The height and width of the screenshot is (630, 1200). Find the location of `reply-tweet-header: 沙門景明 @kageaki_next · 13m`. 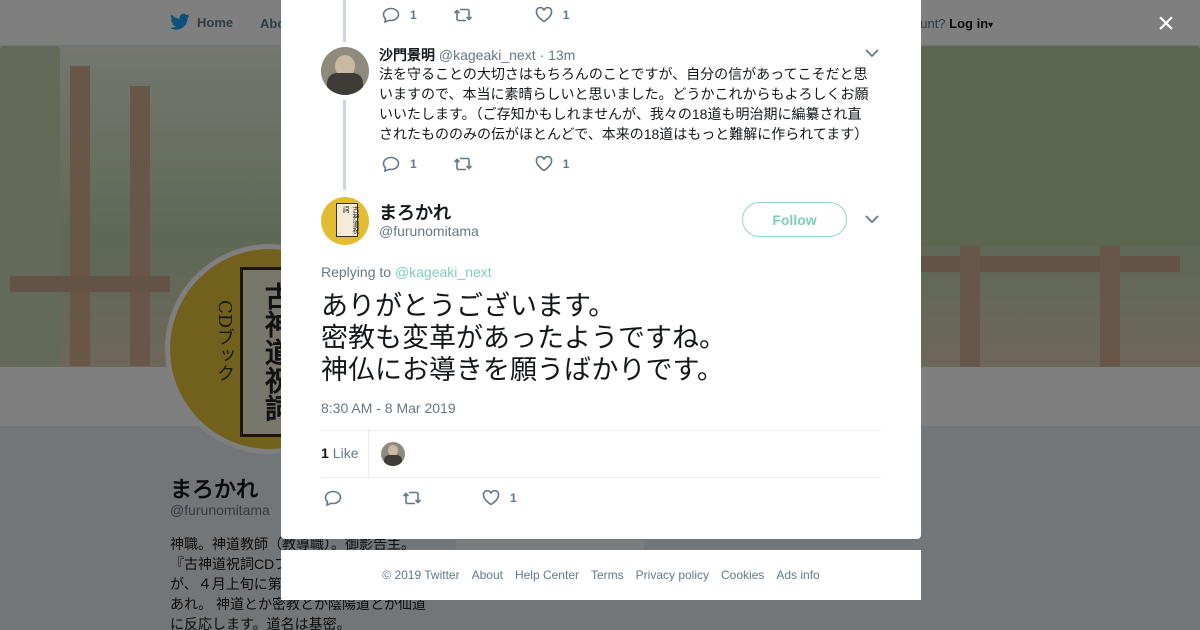

reply-tweet-header: 沙門景明 @kageaki_next · 13m is located at coordinates (477, 55).